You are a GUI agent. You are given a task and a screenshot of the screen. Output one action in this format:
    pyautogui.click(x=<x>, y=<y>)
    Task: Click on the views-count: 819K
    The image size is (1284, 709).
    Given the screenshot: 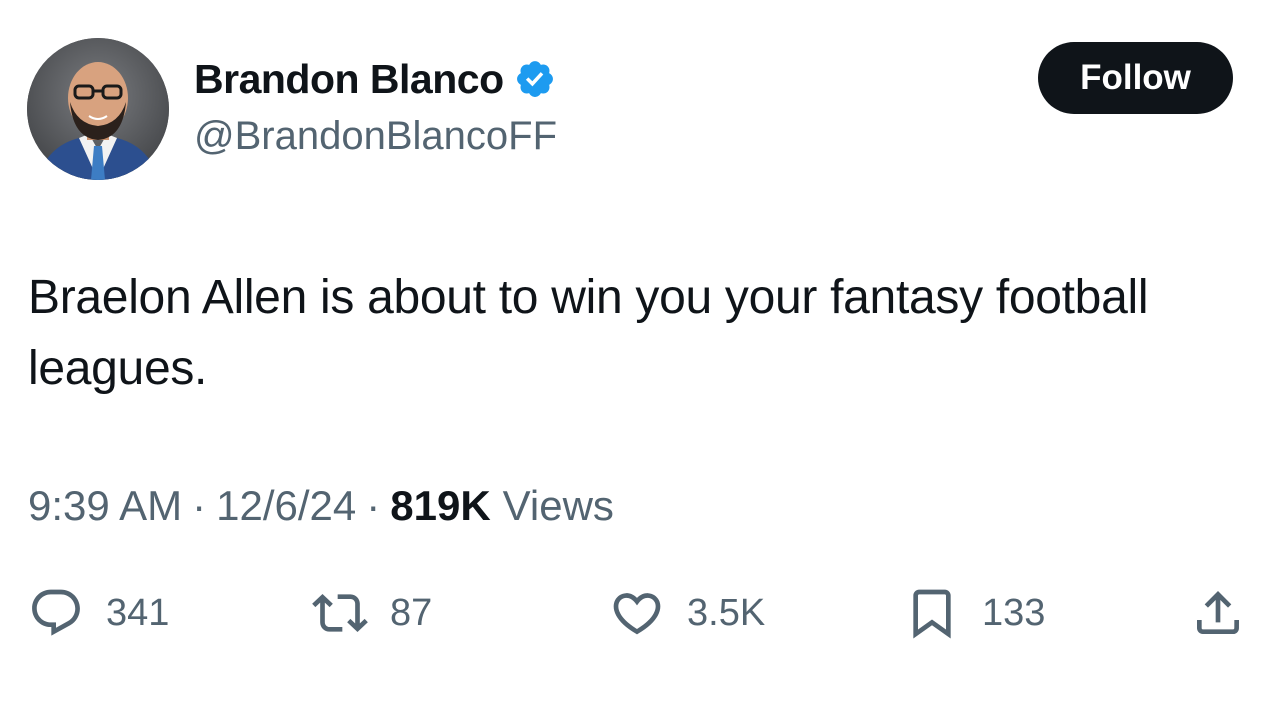 What is the action you would take?
    pyautogui.click(x=440, y=505)
    